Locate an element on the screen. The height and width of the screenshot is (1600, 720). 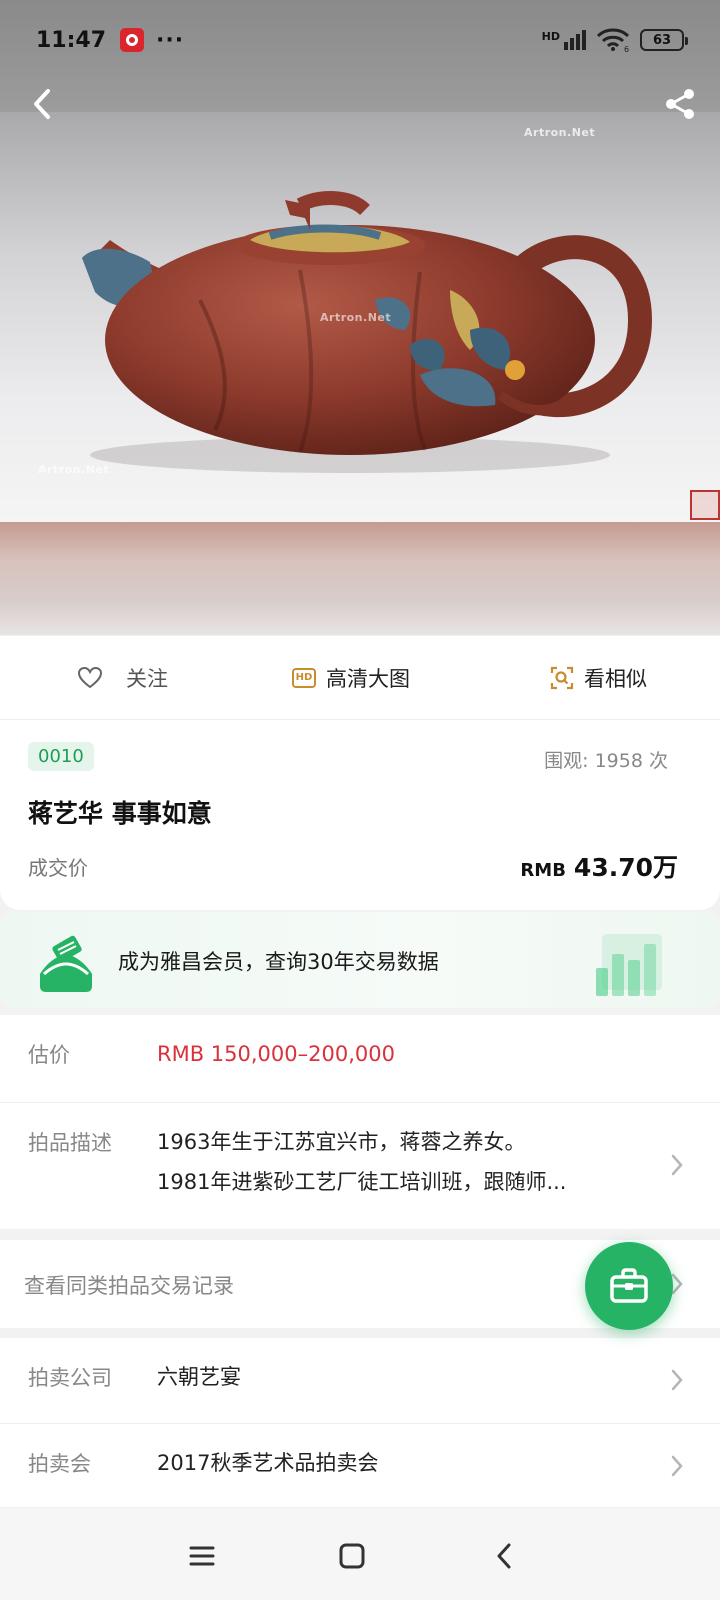
description-label: 拍品描述 is located at coordinates (70, 1143).